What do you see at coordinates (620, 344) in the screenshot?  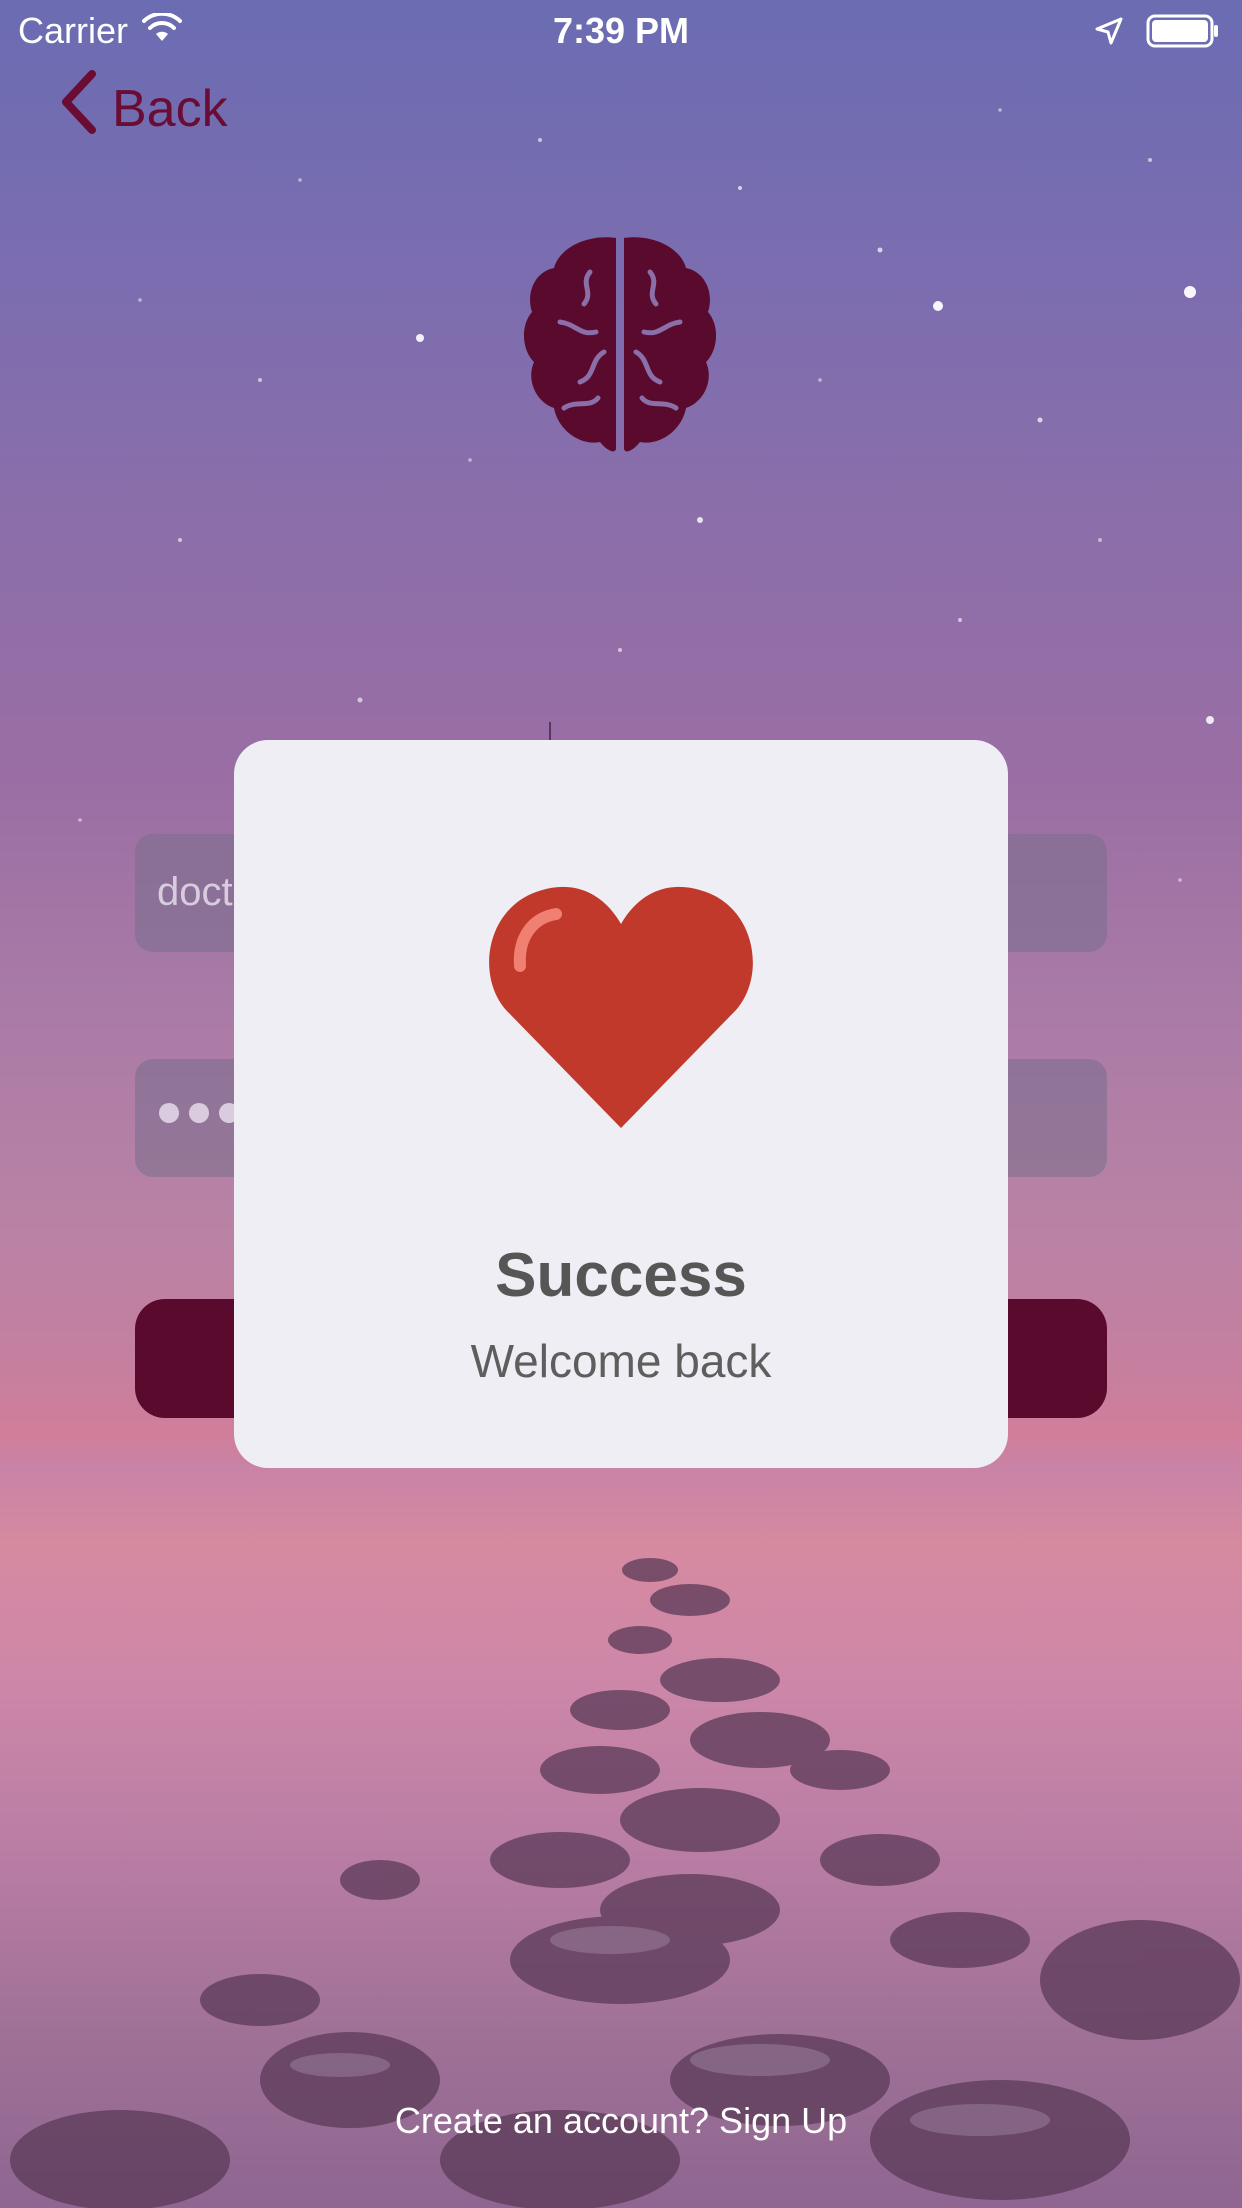 I see `brain-icon` at bounding box center [620, 344].